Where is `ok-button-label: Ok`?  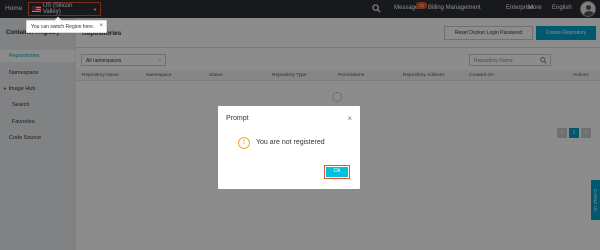 ok-button-label: Ok is located at coordinates (337, 172).